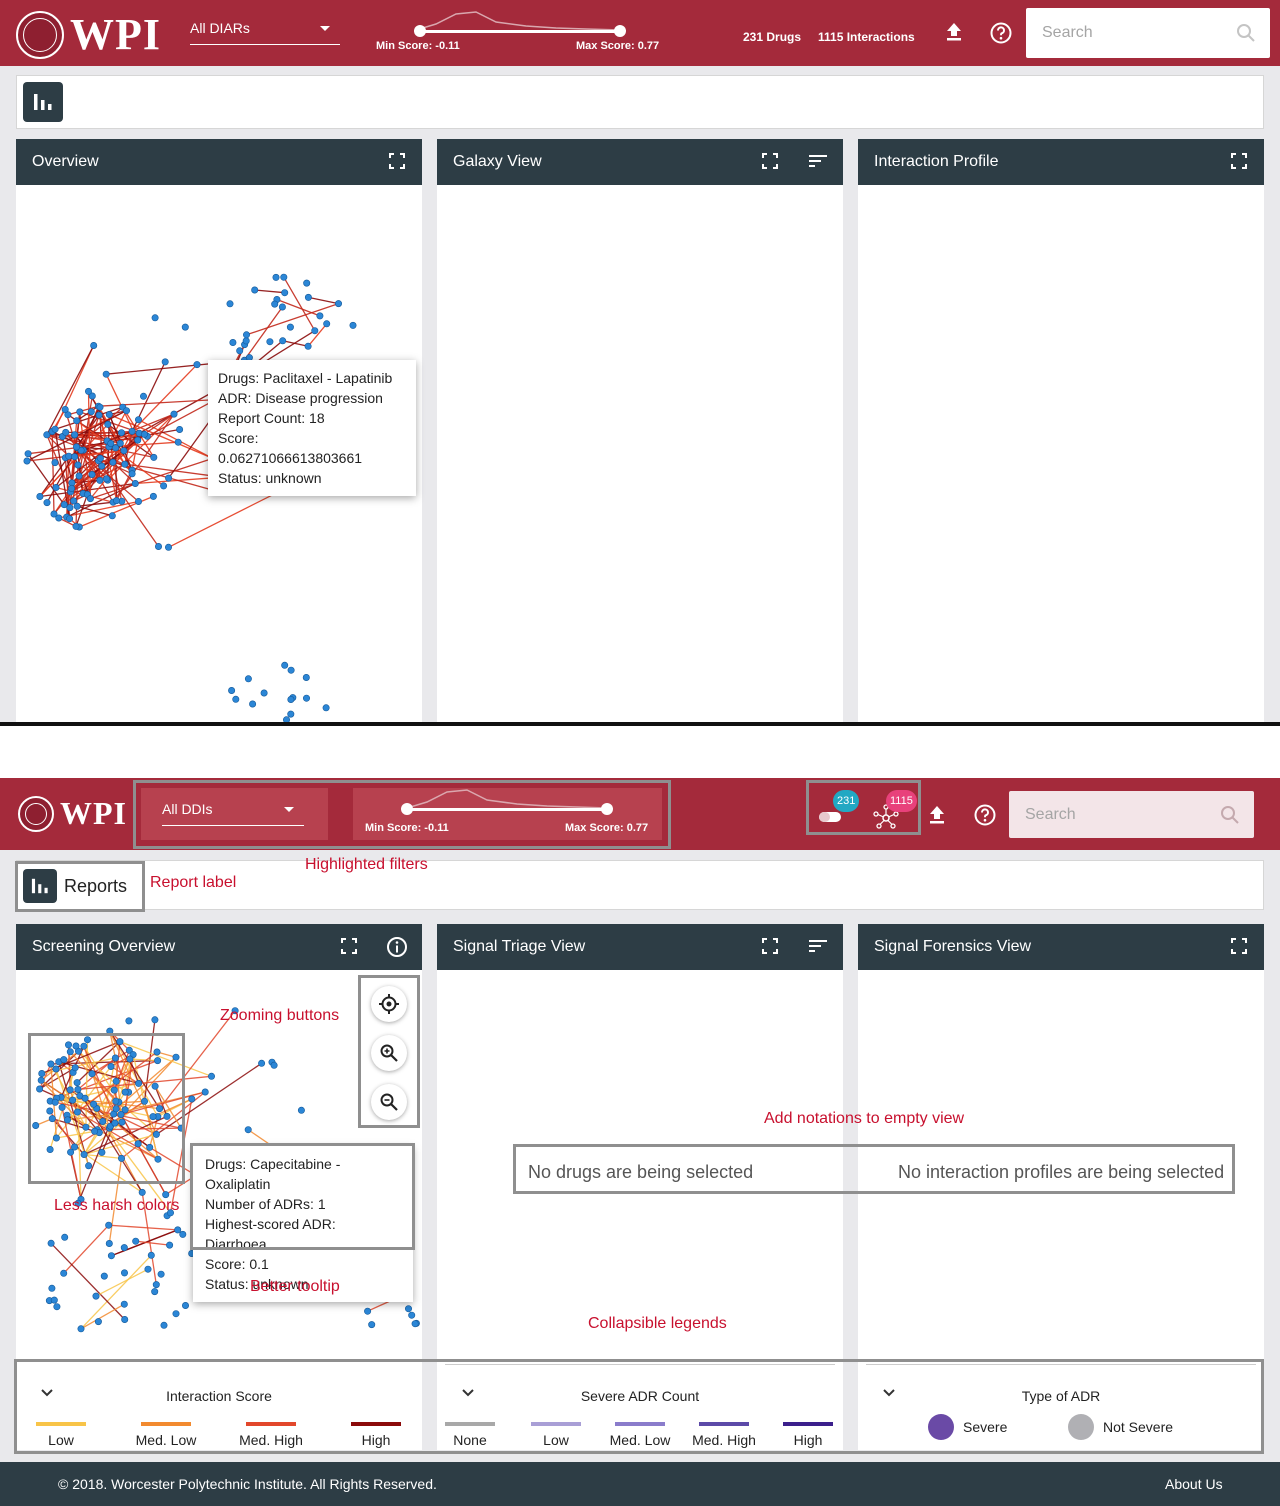 The height and width of the screenshot is (1506, 1280). Describe the element at coordinates (818, 946) in the screenshot. I see `sort-icon` at that location.